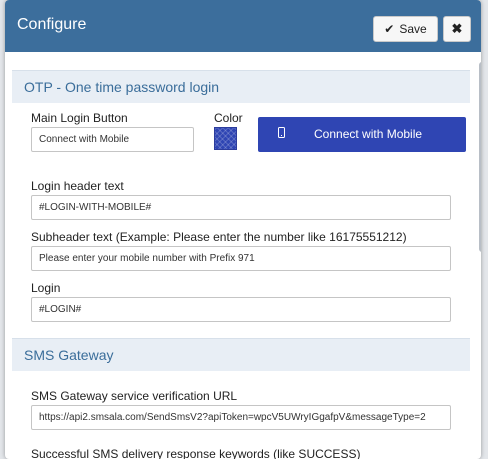 Image resolution: width=488 pixels, height=459 pixels. I want to click on login-label: Login, so click(46, 288).